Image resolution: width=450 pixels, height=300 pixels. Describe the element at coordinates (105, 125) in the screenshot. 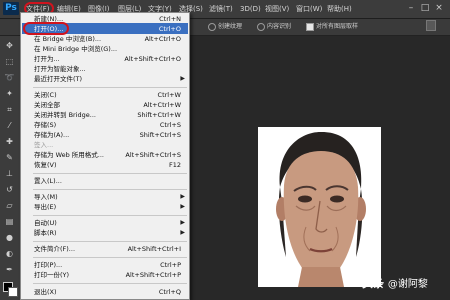

I see `menu-item-save: 存储(S) Ctrl+S` at that location.